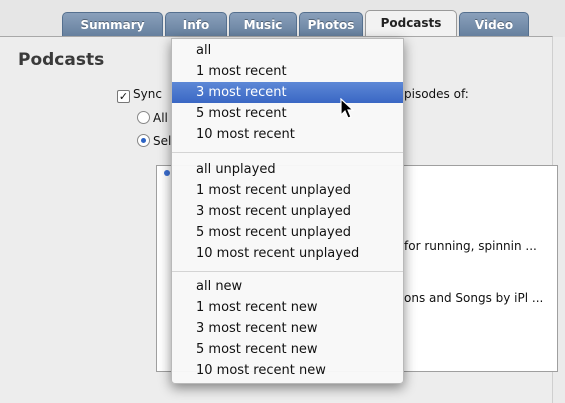 The image size is (565, 403). I want to click on menu-item-10-most-recent: 10 most recent, so click(287, 134).